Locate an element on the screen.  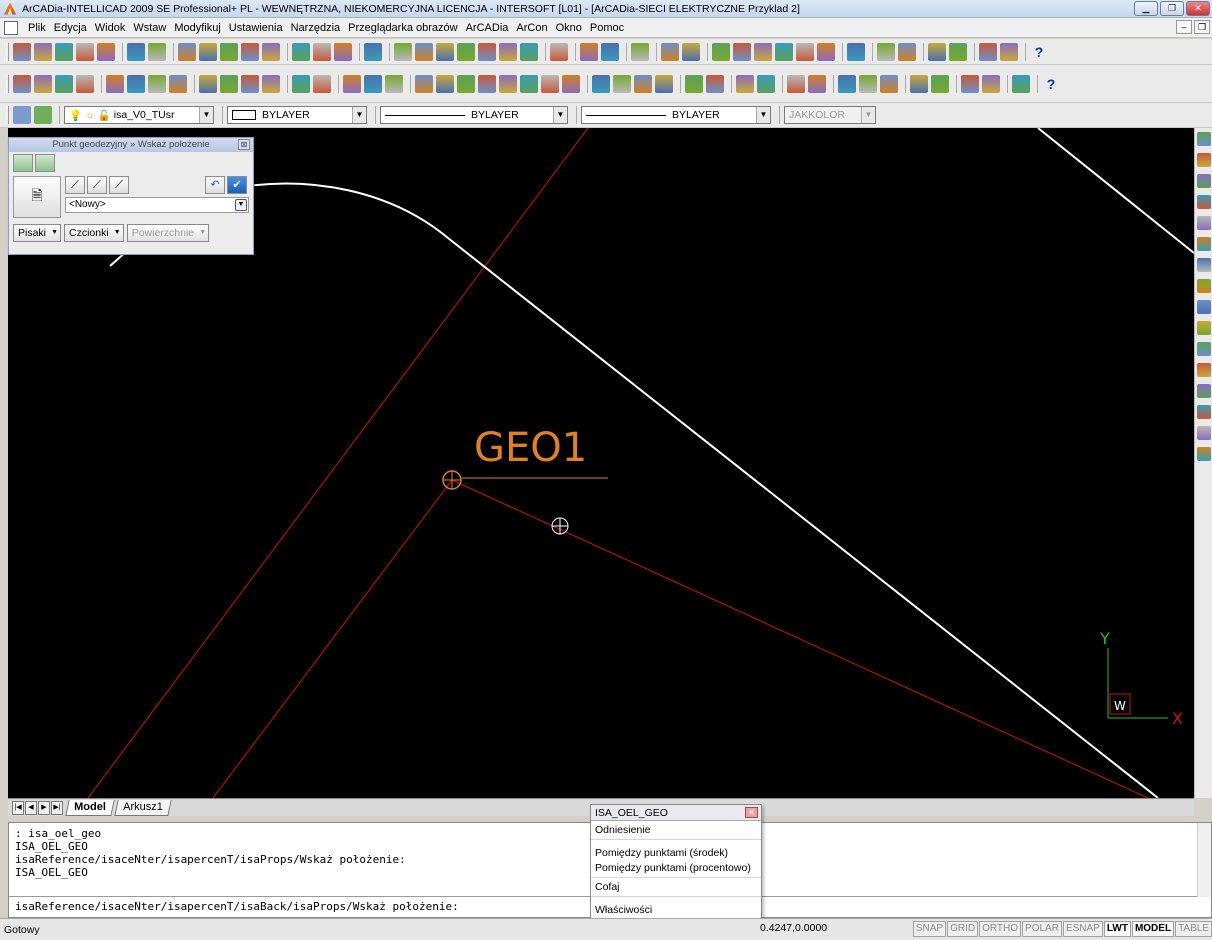
status-toggle-snap: SNAP is located at coordinates (929, 929).